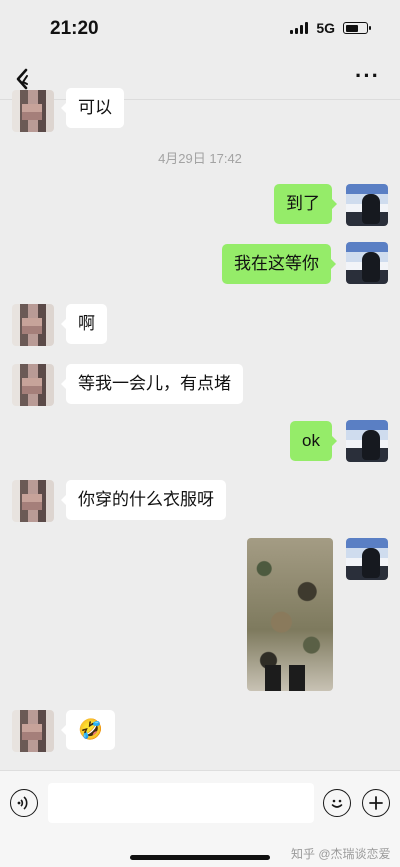 The image size is (400, 867). Describe the element at coordinates (367, 76) in the screenshot. I see `more-options-button: ···` at that location.